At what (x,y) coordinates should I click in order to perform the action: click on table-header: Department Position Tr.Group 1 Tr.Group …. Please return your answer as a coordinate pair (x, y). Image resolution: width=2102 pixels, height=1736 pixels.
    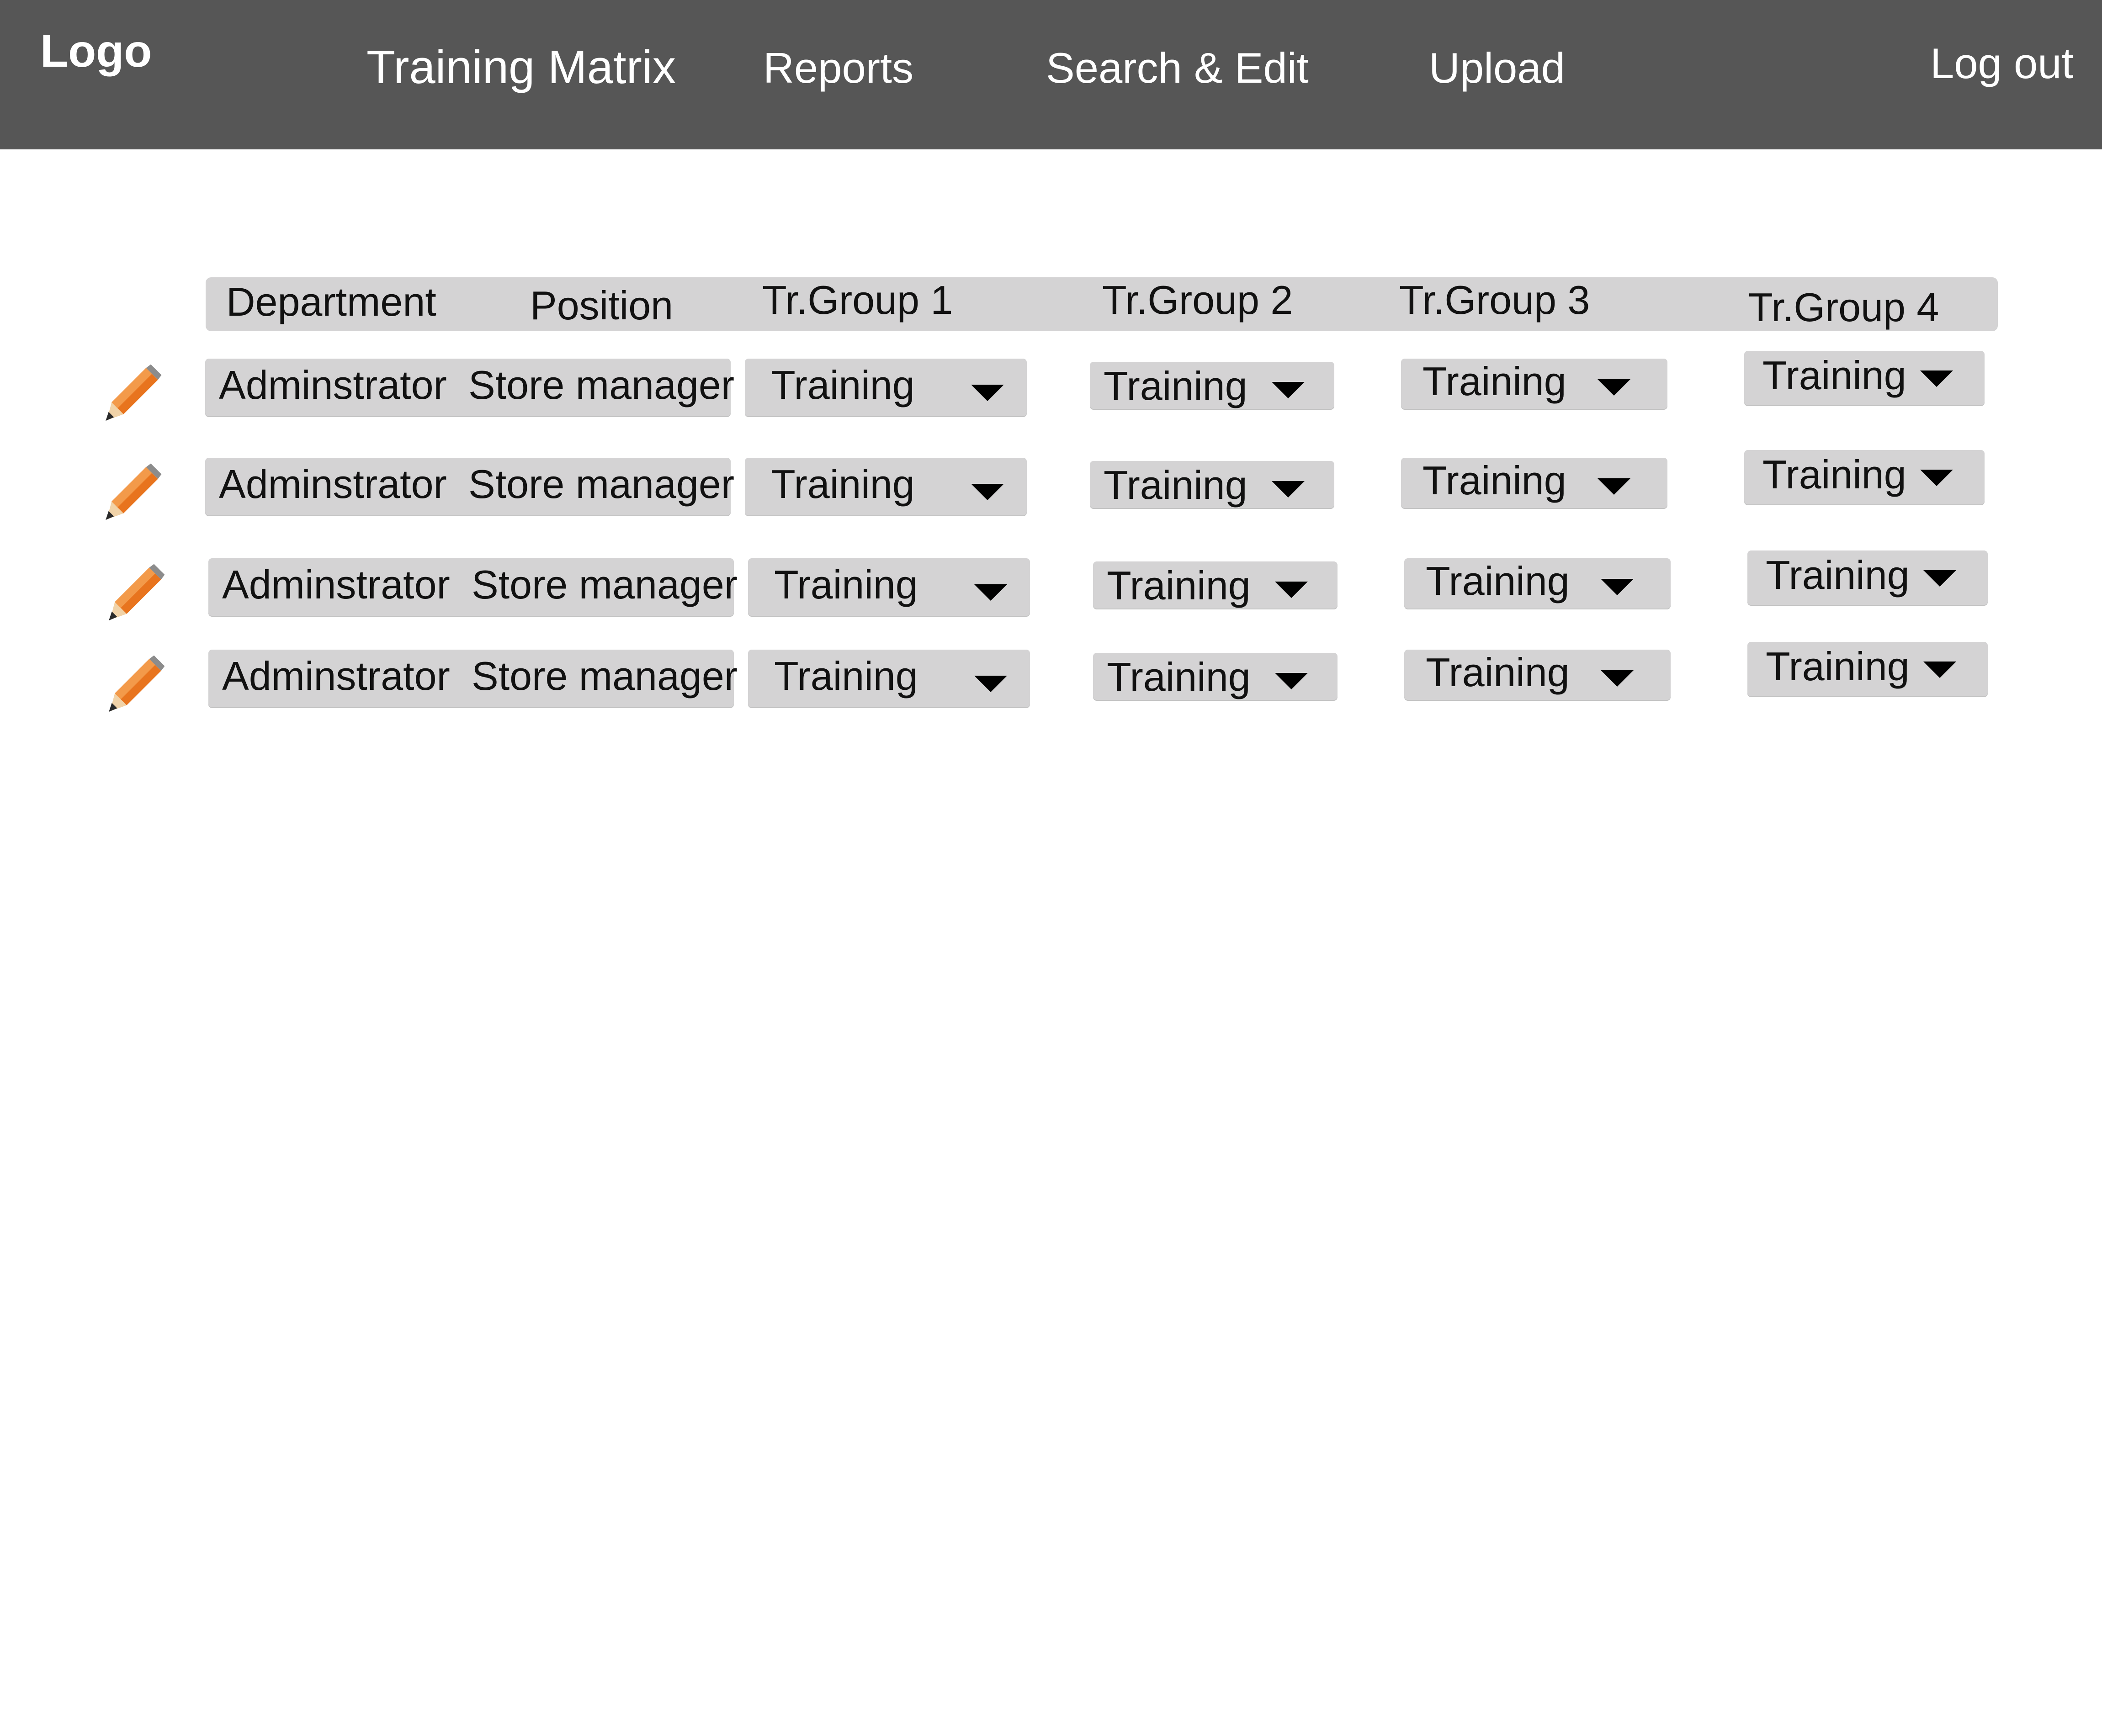
    Looking at the image, I should click on (1102, 304).